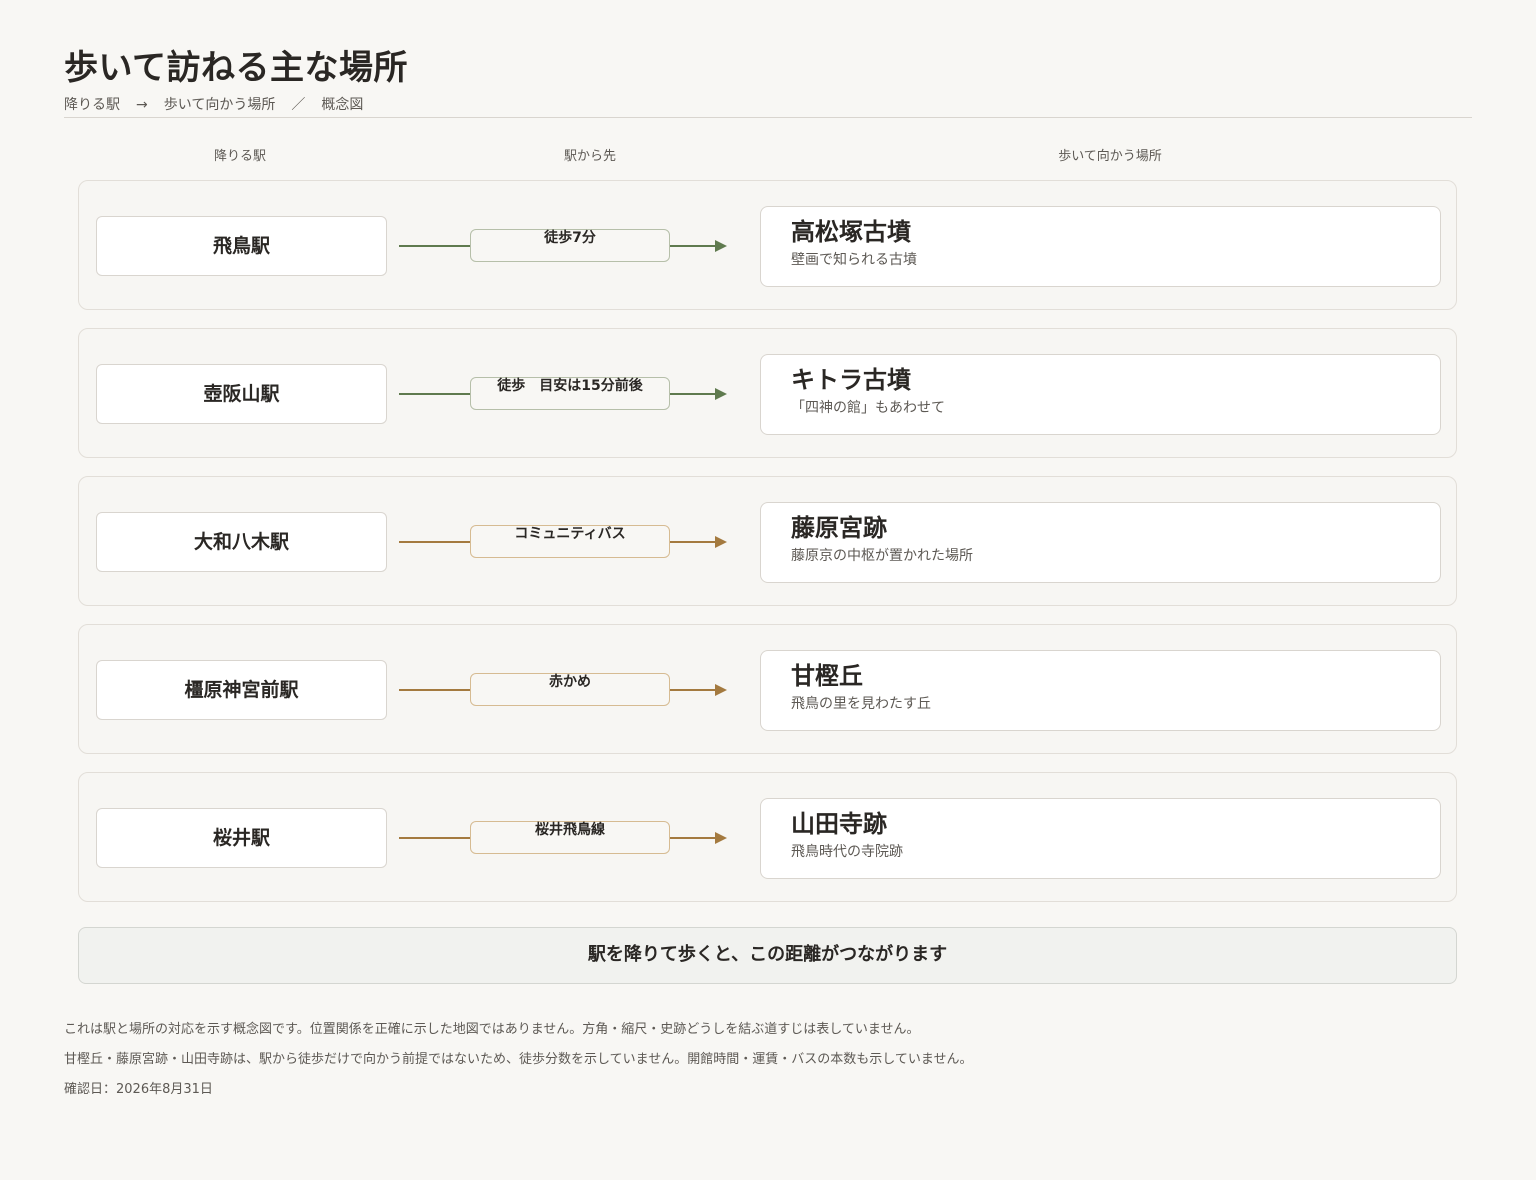 The width and height of the screenshot is (1536, 1180). Describe the element at coordinates (847, 852) in the screenshot. I see `destination-description: 飛鳥時代の寺院跡` at that location.